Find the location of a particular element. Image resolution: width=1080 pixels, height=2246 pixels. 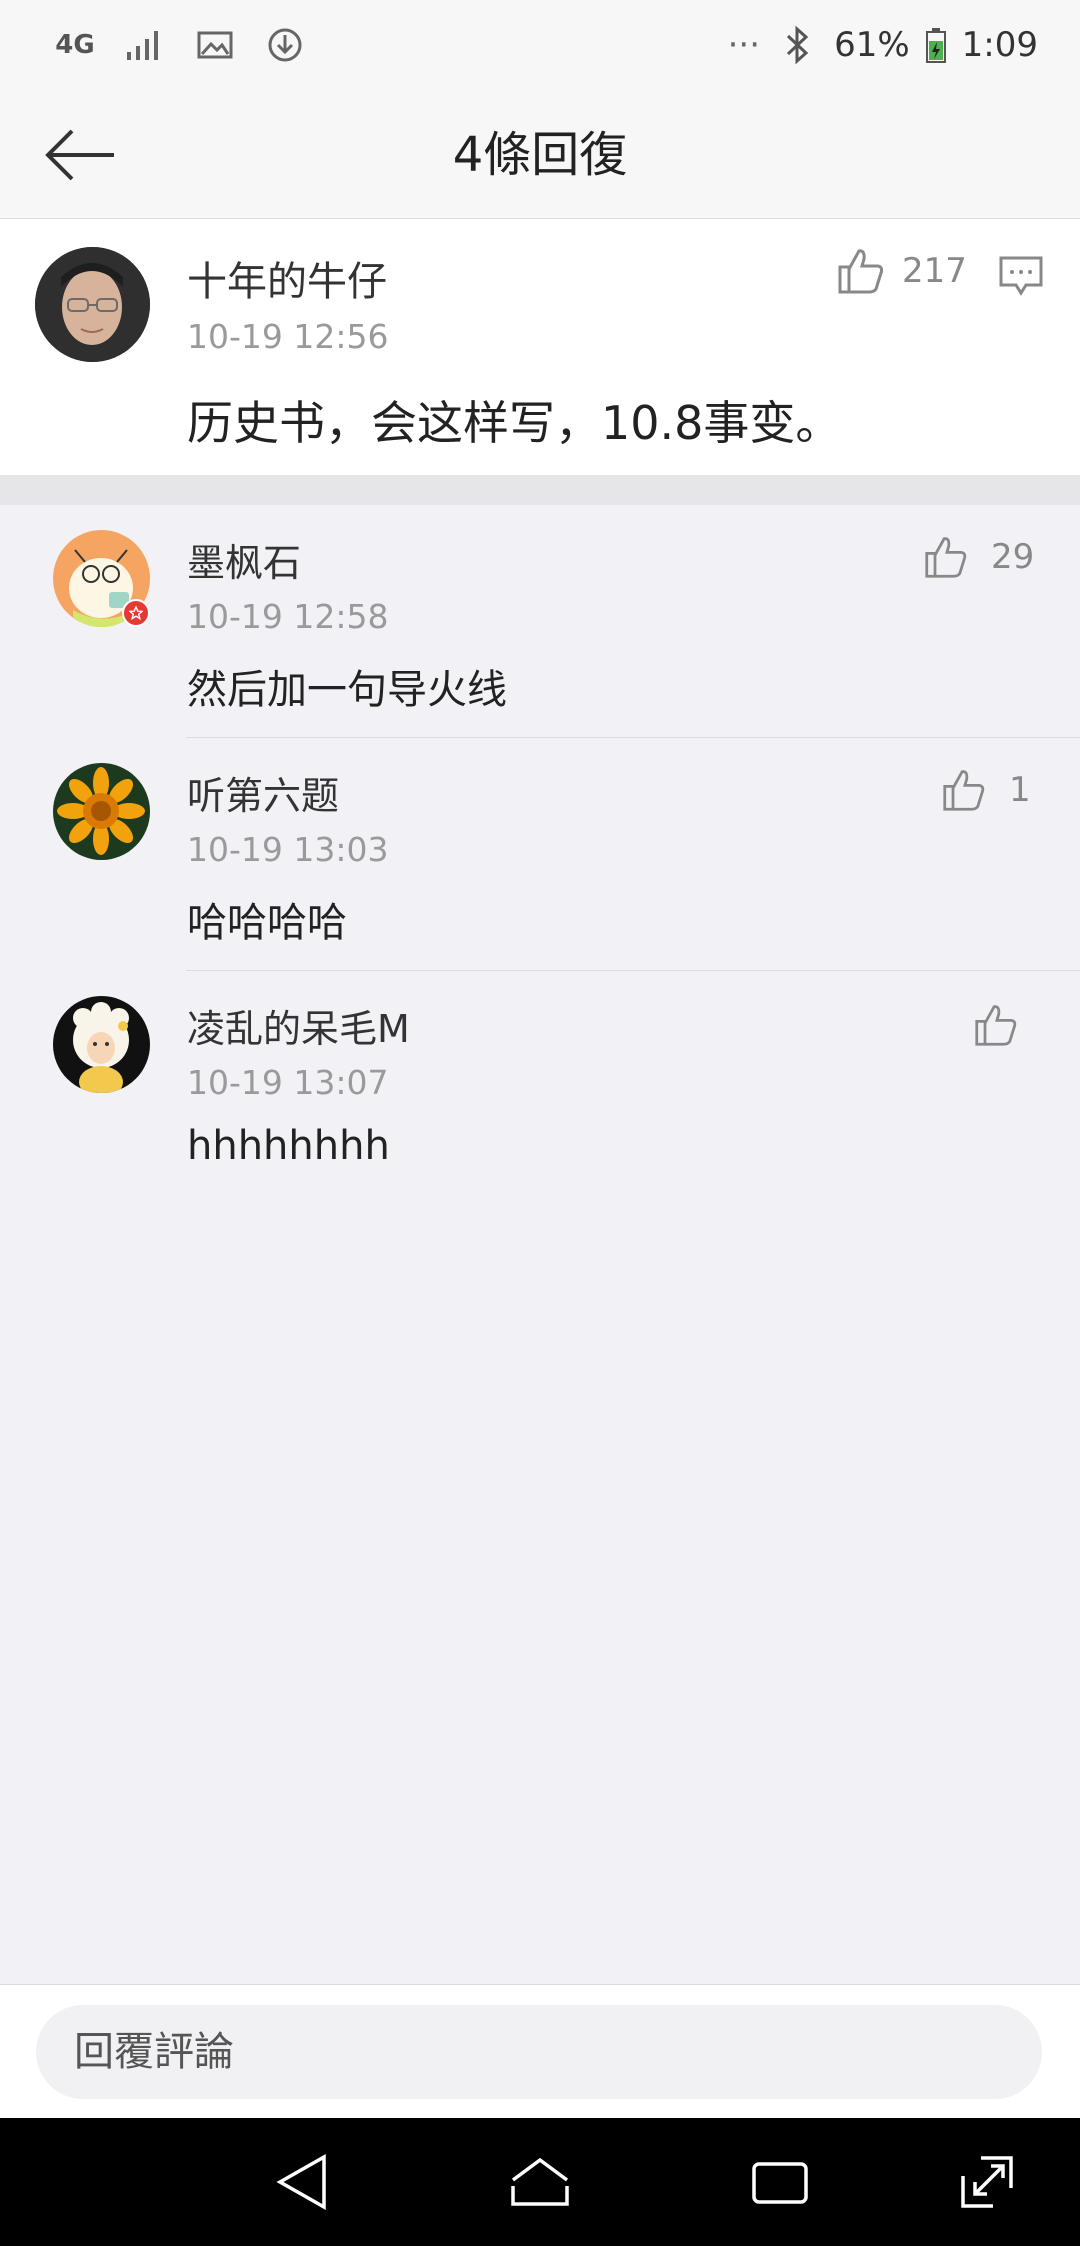

comment-icon is located at coordinates (1021, 276).